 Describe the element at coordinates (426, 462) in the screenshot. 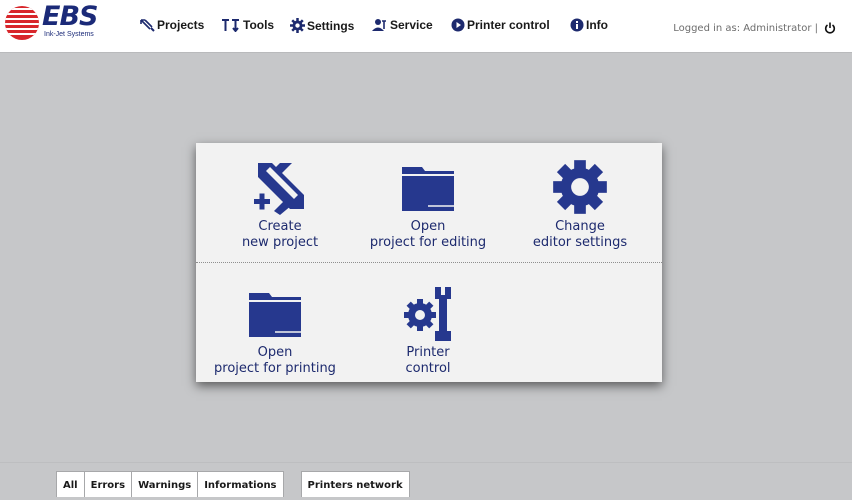

I see `status-divider` at that location.